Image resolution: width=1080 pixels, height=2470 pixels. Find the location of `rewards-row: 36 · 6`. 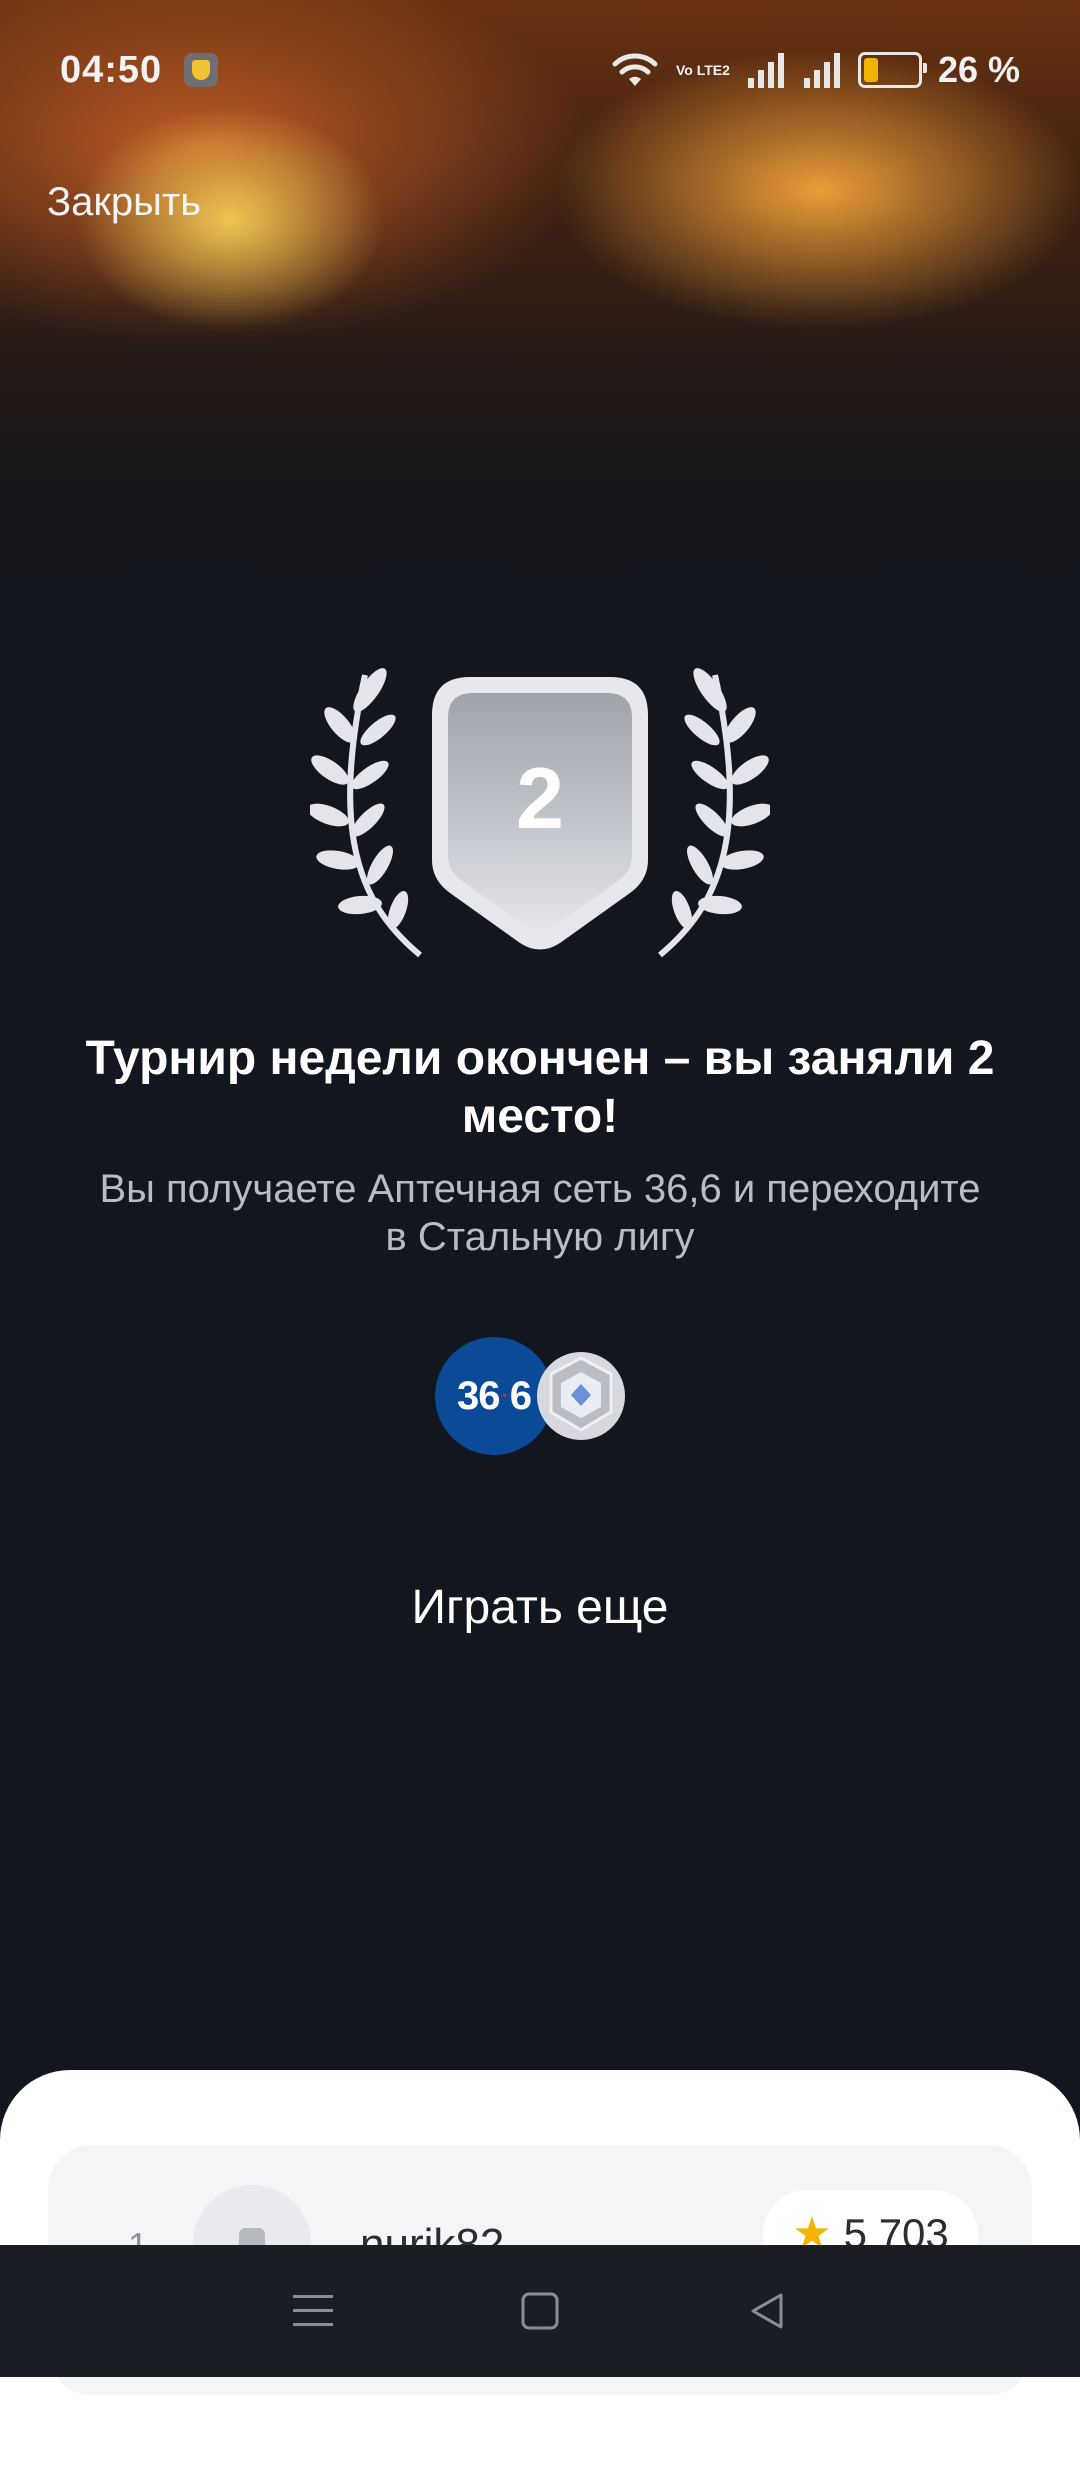

rewards-row: 36 · 6 is located at coordinates (535, 1397).